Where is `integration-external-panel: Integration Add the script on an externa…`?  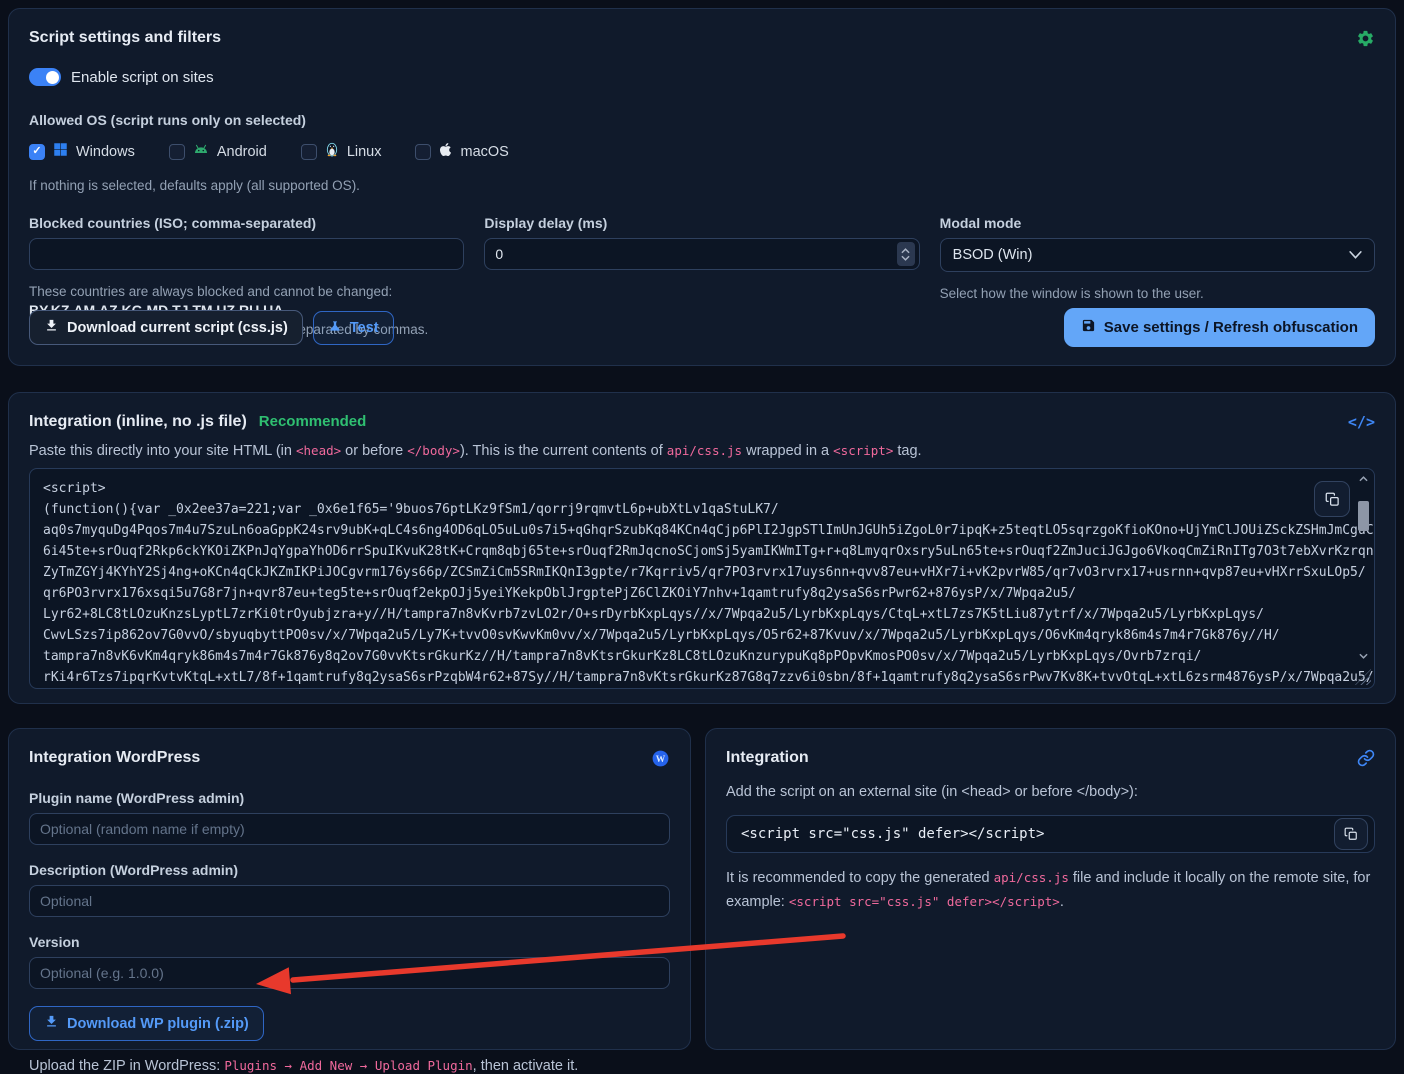 integration-external-panel: Integration Add the script on an externa… is located at coordinates (1050, 889).